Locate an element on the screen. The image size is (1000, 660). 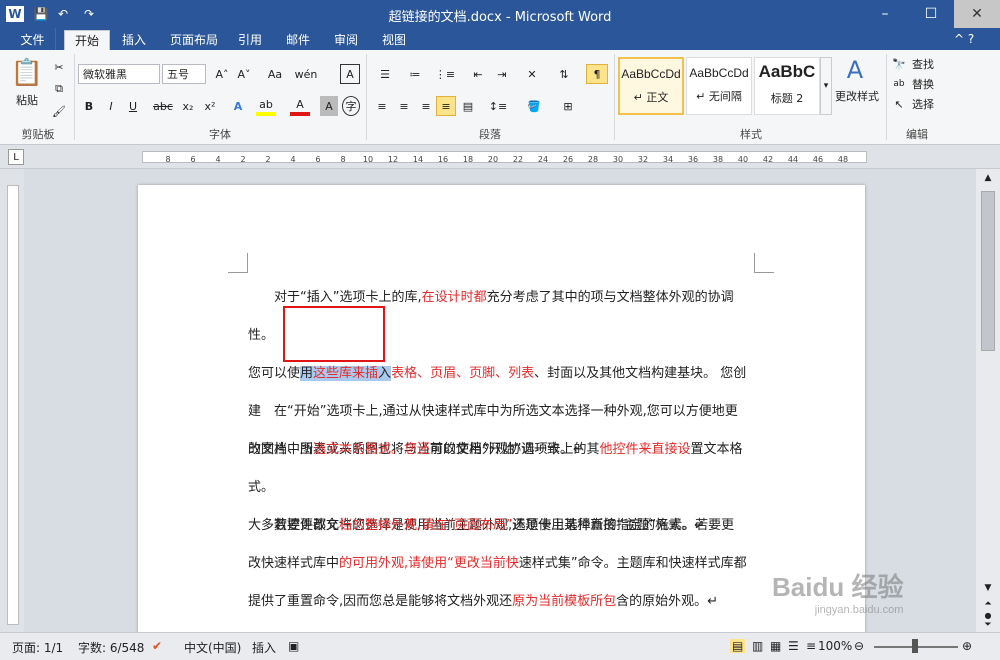
change-case-button: Aa is located at coordinates (275, 74).